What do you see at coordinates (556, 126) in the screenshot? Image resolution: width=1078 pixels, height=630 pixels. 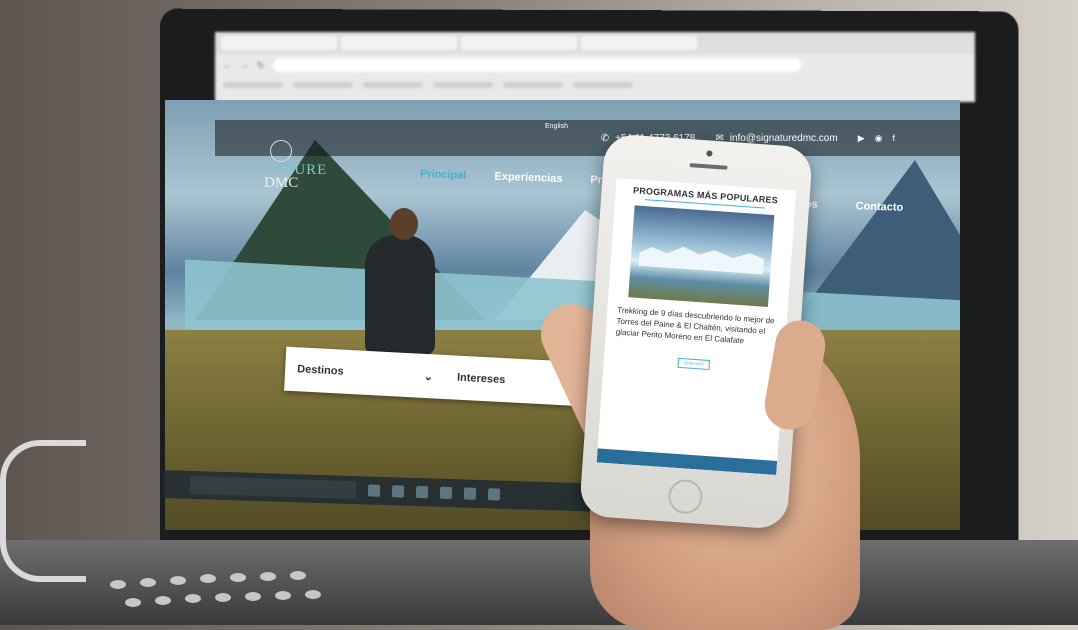 I see `language-switch: English` at bounding box center [556, 126].